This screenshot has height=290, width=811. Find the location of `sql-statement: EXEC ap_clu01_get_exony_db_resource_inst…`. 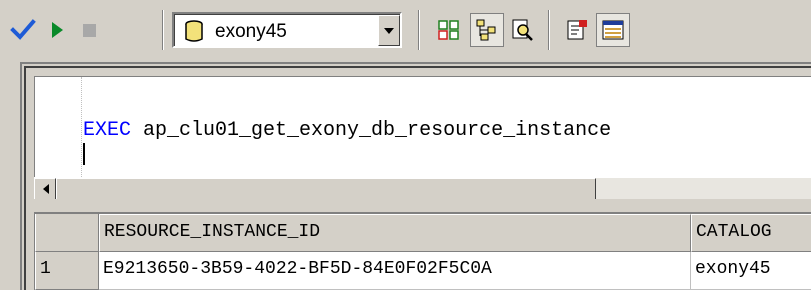

sql-statement: EXEC ap_clu01_get_exony_db_resource_inst… is located at coordinates (347, 130).